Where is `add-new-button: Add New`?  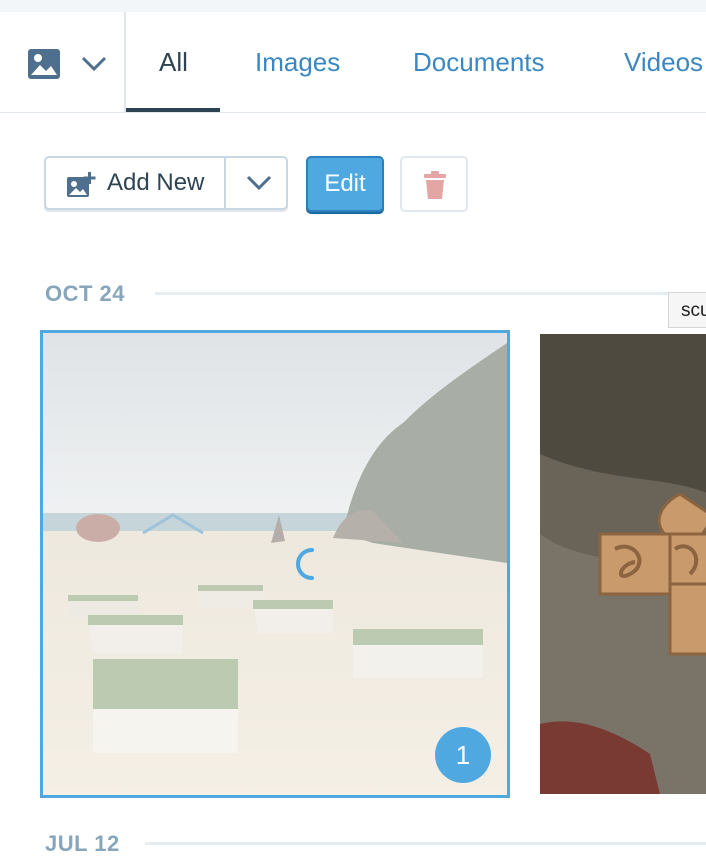
add-new-button: Add New is located at coordinates (135, 183).